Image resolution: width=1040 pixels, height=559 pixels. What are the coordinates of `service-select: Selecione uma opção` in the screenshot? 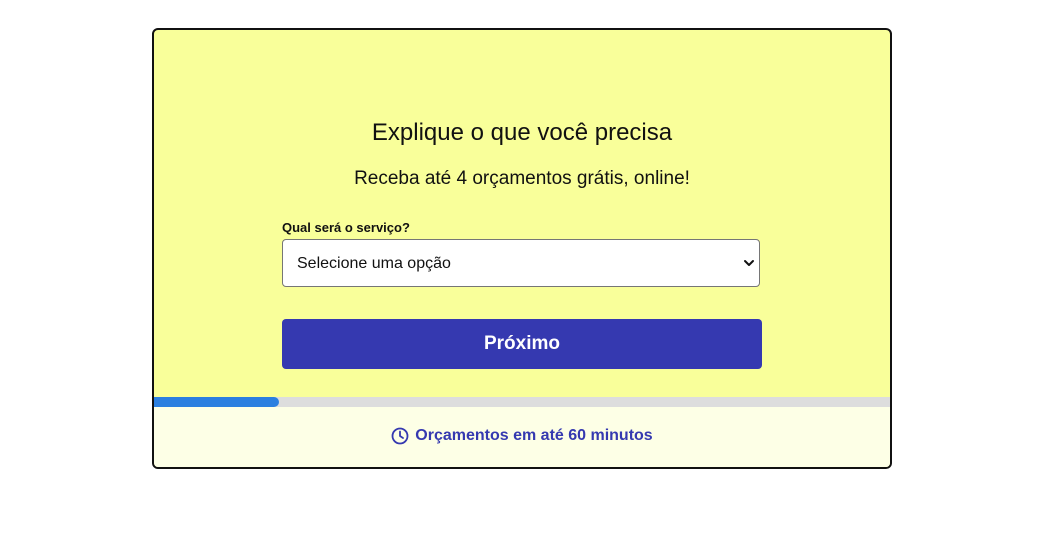 It's located at (521, 263).